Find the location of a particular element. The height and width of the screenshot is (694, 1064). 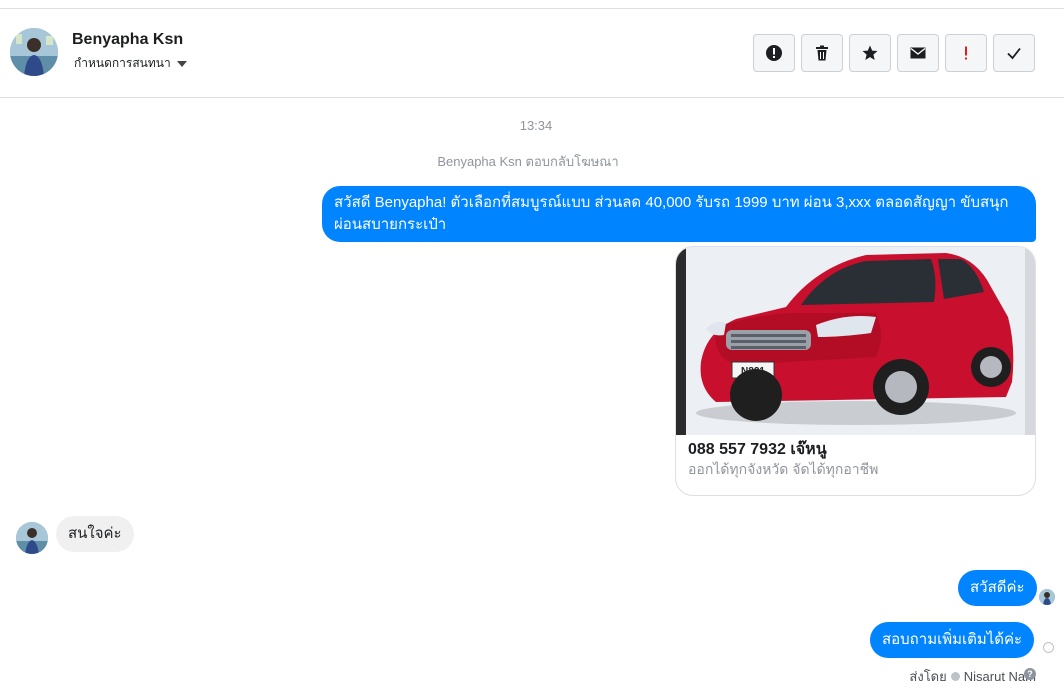

delete-button is located at coordinates (822, 53).